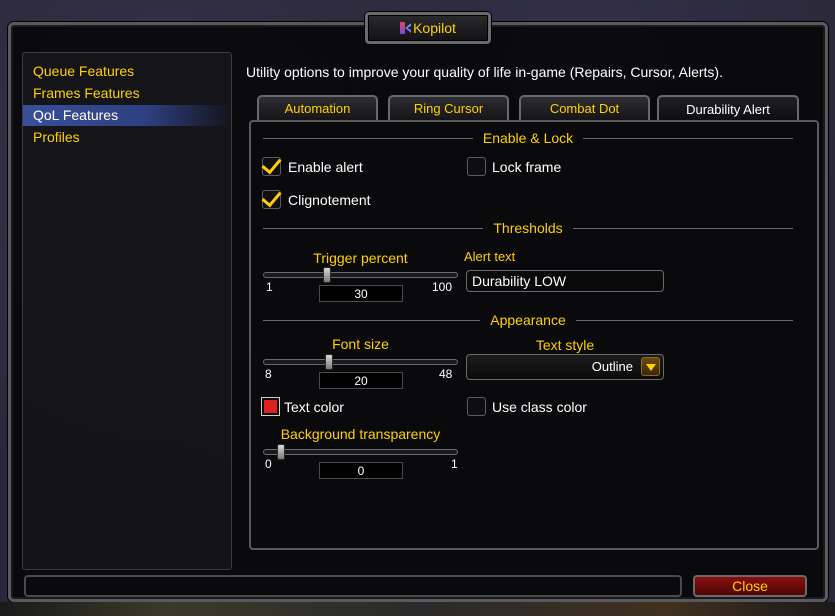  What do you see at coordinates (476, 406) in the screenshot?
I see `use-class-color-checkbox` at bounding box center [476, 406].